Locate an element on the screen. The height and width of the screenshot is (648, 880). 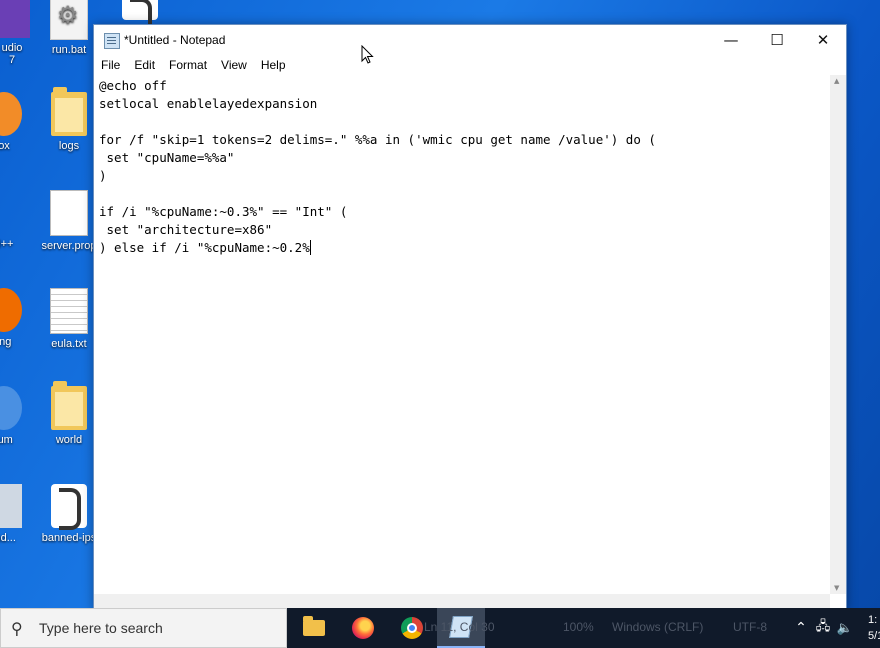
desktop-icon-chromium: ium is located at coordinates (22, 416).